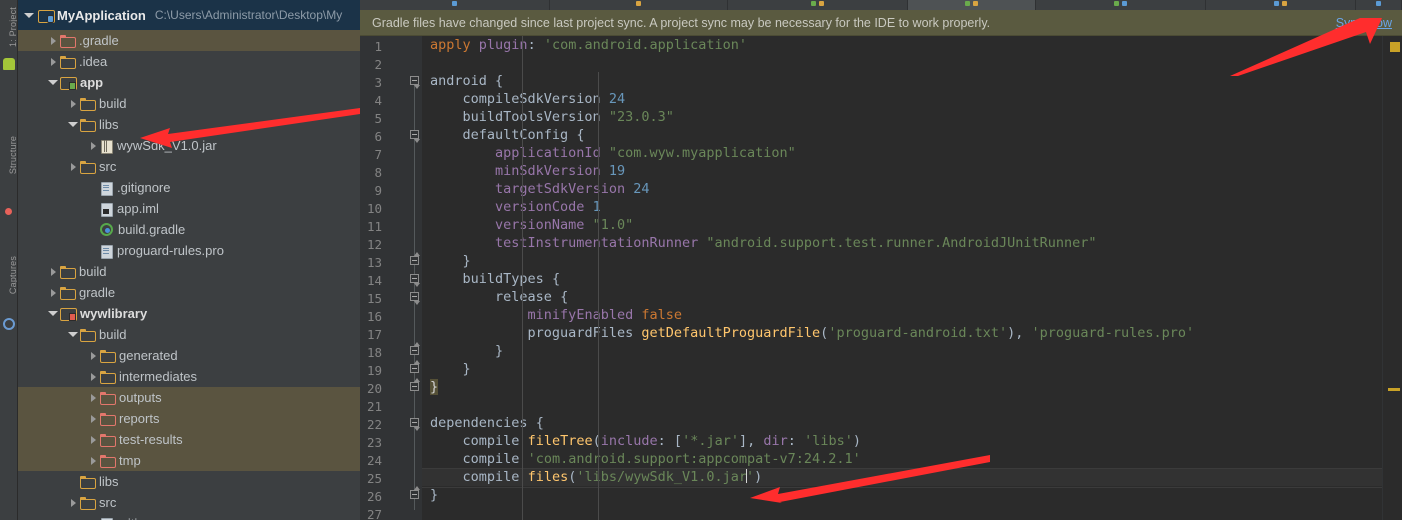 The height and width of the screenshot is (520, 1402). What do you see at coordinates (902, 225) in the screenshot?
I see `code-line: versionName "1.0"` at bounding box center [902, 225].